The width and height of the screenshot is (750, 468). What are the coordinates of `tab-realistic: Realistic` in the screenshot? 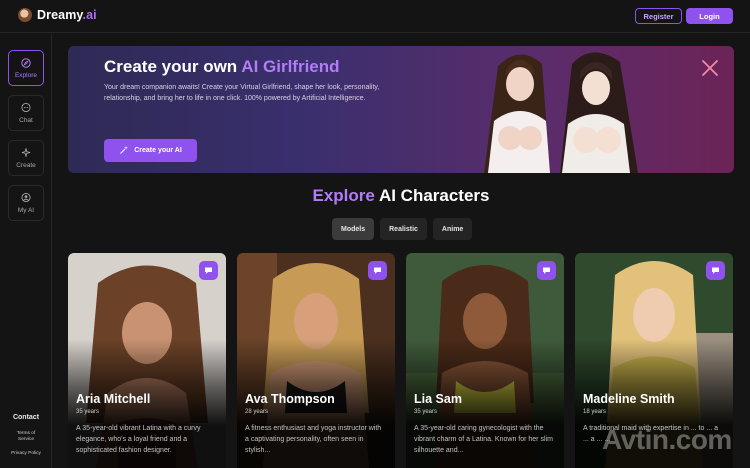 It's located at (403, 229).